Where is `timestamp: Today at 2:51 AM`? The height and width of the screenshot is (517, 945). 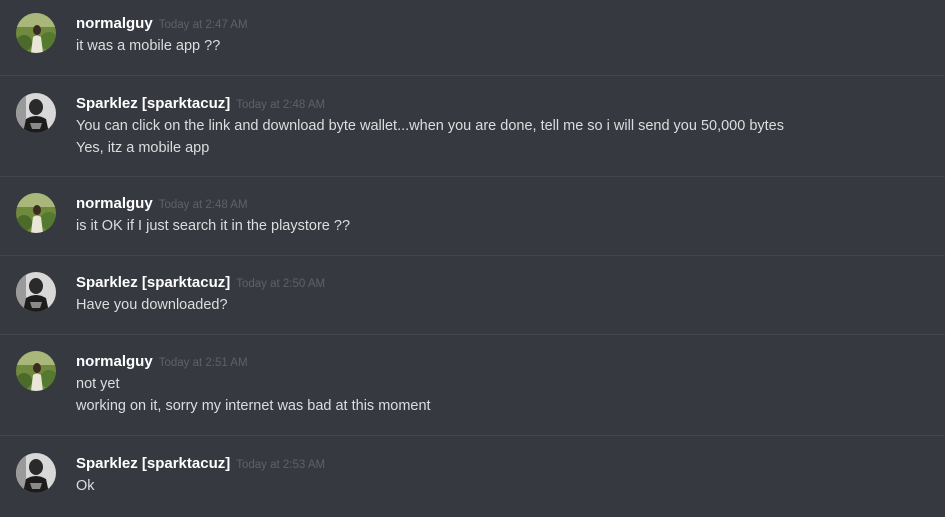
timestamp: Today at 2:51 AM is located at coordinates (203, 363).